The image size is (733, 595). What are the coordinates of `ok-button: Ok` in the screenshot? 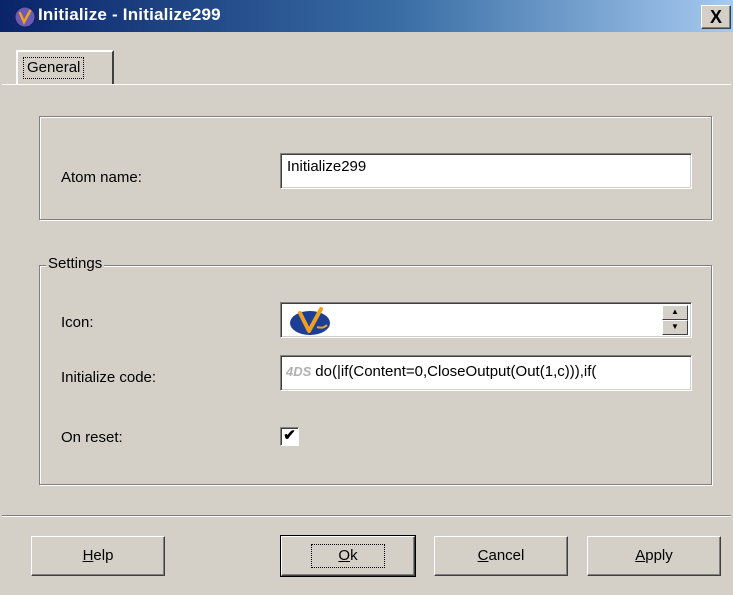 It's located at (348, 556).